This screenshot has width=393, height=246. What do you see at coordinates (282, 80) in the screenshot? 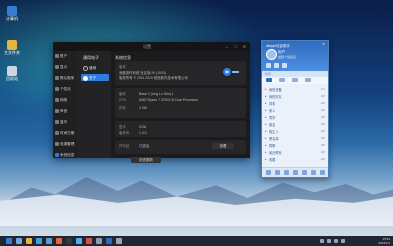
I see `group-tab-icon` at bounding box center [282, 80].